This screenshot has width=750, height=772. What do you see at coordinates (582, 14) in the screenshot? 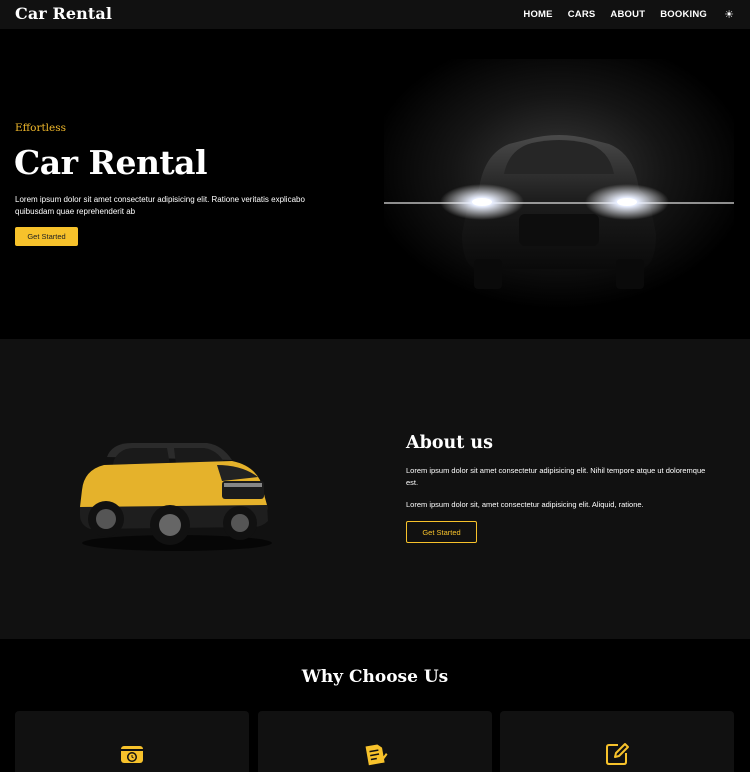
I see `nav-link-cars: CARS` at bounding box center [582, 14].